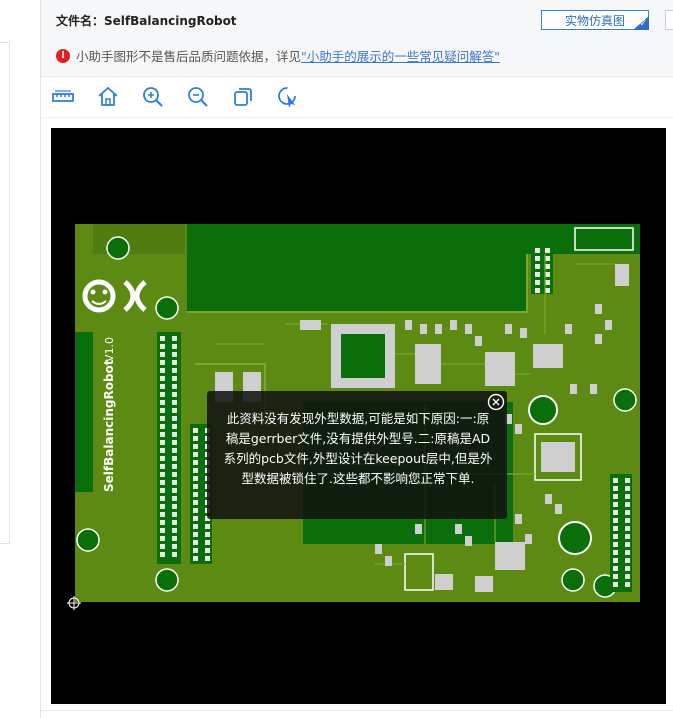  I want to click on close-icon, so click(496, 402).